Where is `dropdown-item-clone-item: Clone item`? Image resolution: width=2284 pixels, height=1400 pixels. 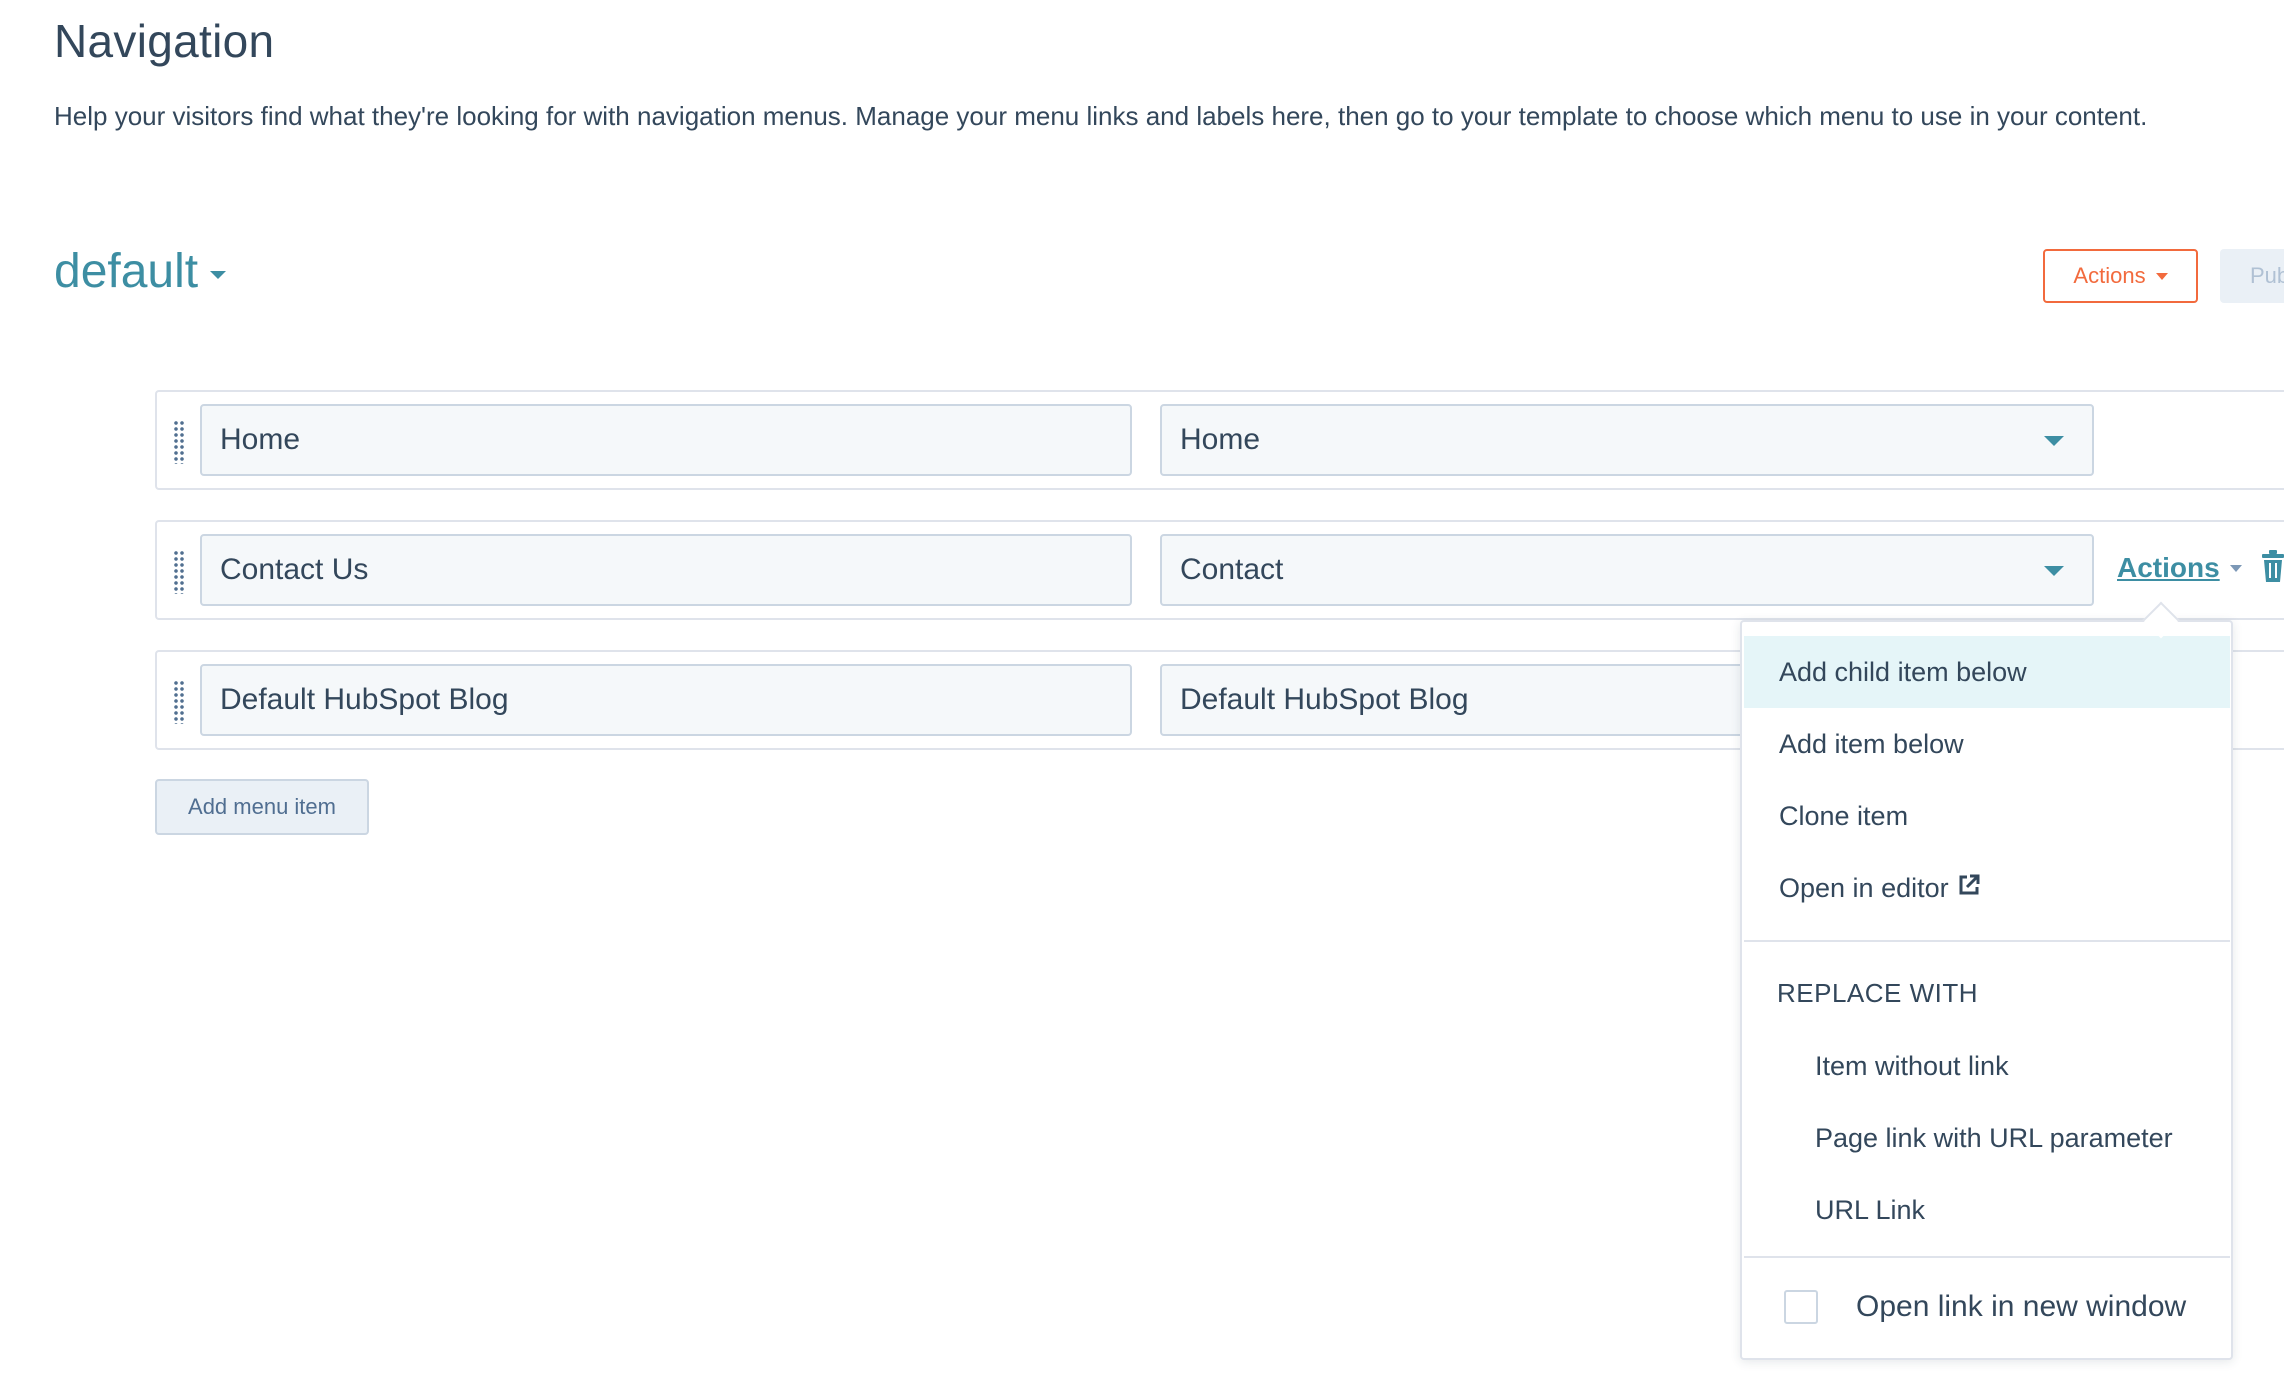
dropdown-item-clone-item: Clone item is located at coordinates (1987, 816).